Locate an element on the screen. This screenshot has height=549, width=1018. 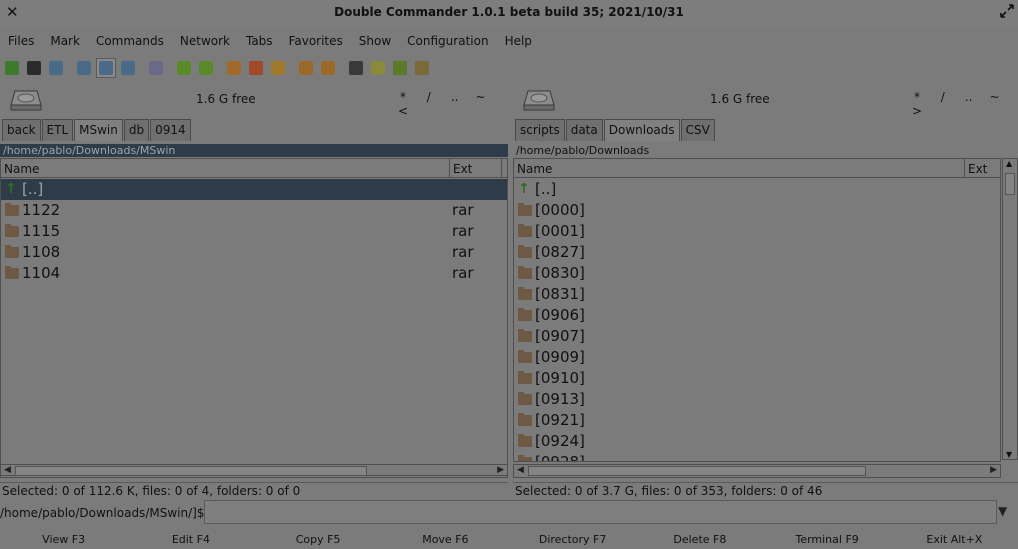
right-folder-row: [0831] is located at coordinates (757, 294).